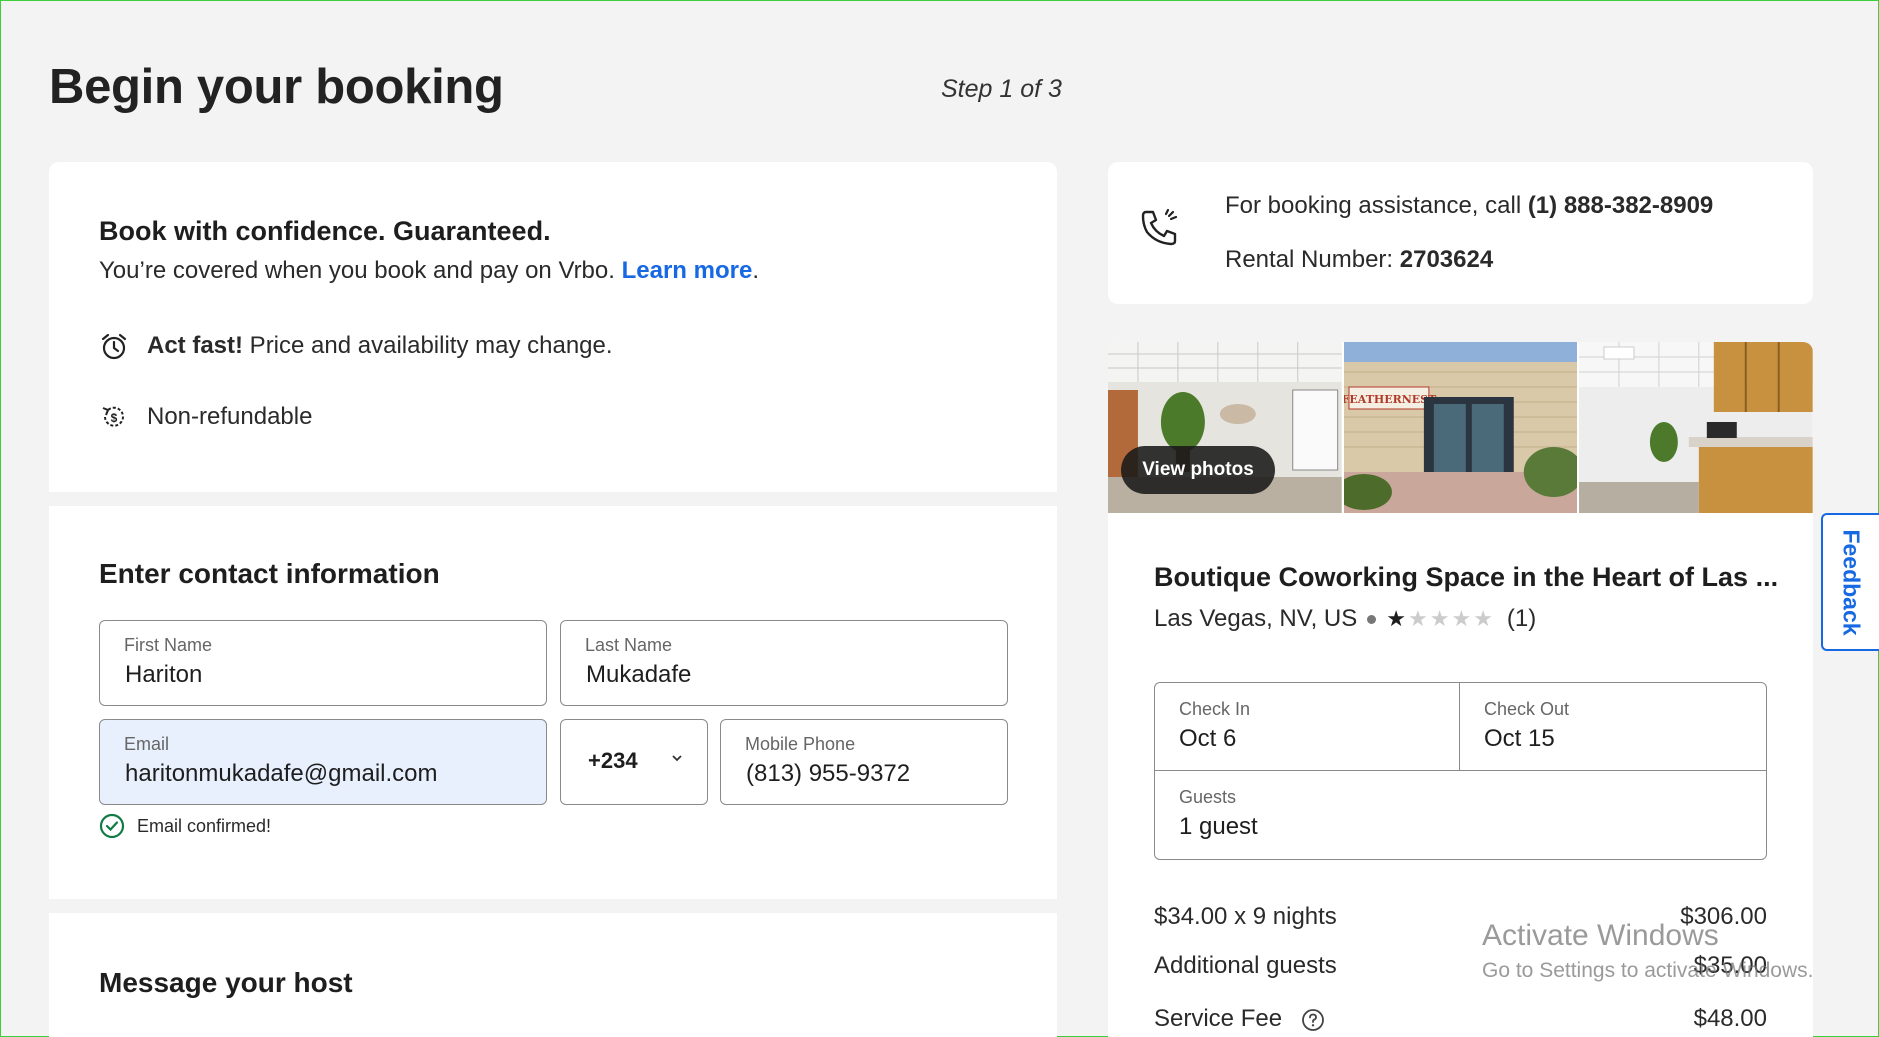  I want to click on email-confirmed-text: Email confirmed!, so click(204, 825).